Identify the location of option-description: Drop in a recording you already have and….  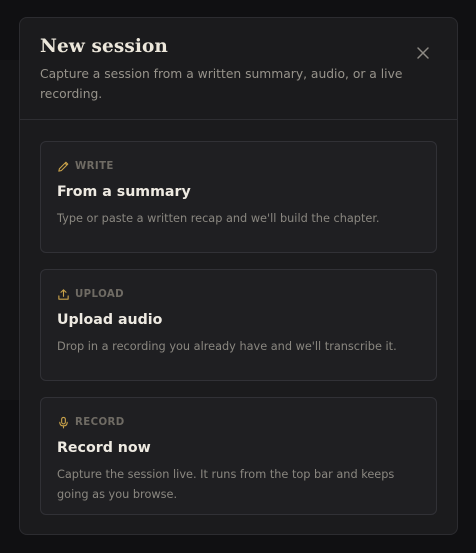
(227, 346).